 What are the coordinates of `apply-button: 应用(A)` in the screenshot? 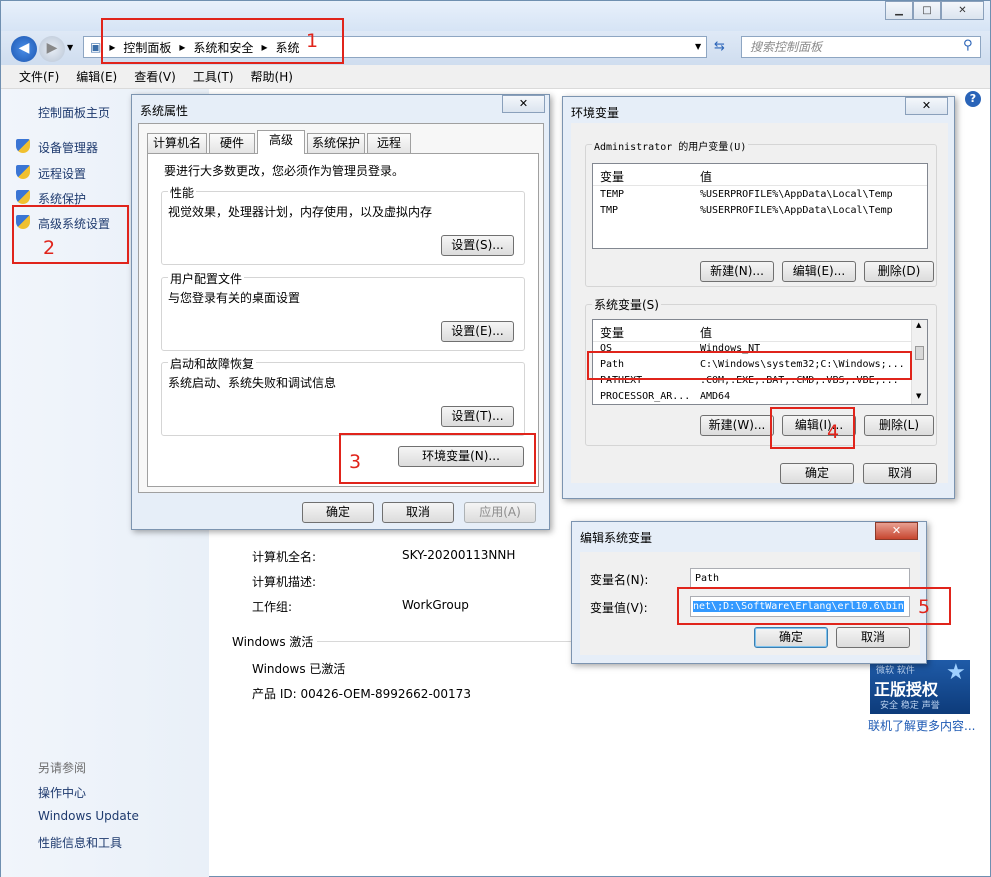 It's located at (500, 512).